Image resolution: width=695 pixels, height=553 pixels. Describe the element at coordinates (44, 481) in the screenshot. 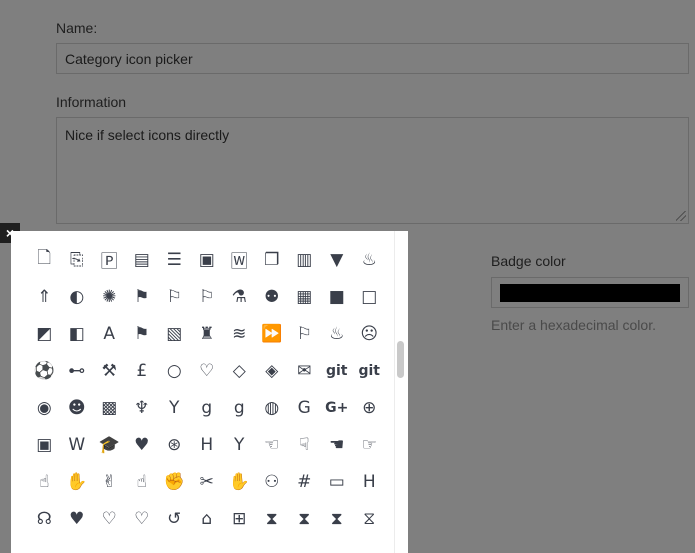

I see `hand-o-up-icon: ☝` at that location.